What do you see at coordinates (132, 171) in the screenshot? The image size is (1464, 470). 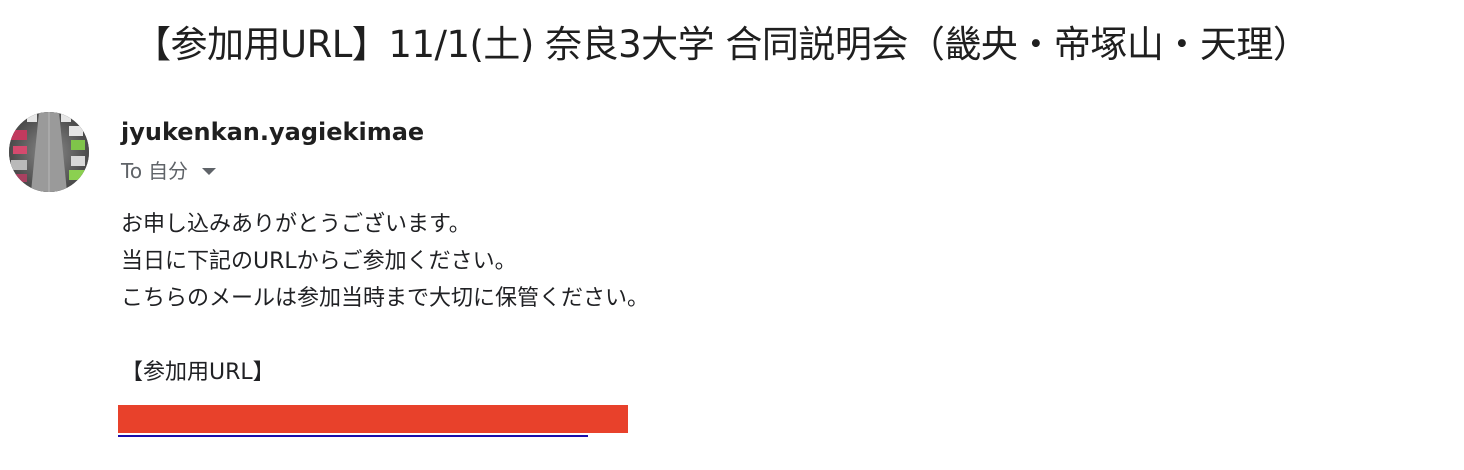 I see `to-label: To` at bounding box center [132, 171].